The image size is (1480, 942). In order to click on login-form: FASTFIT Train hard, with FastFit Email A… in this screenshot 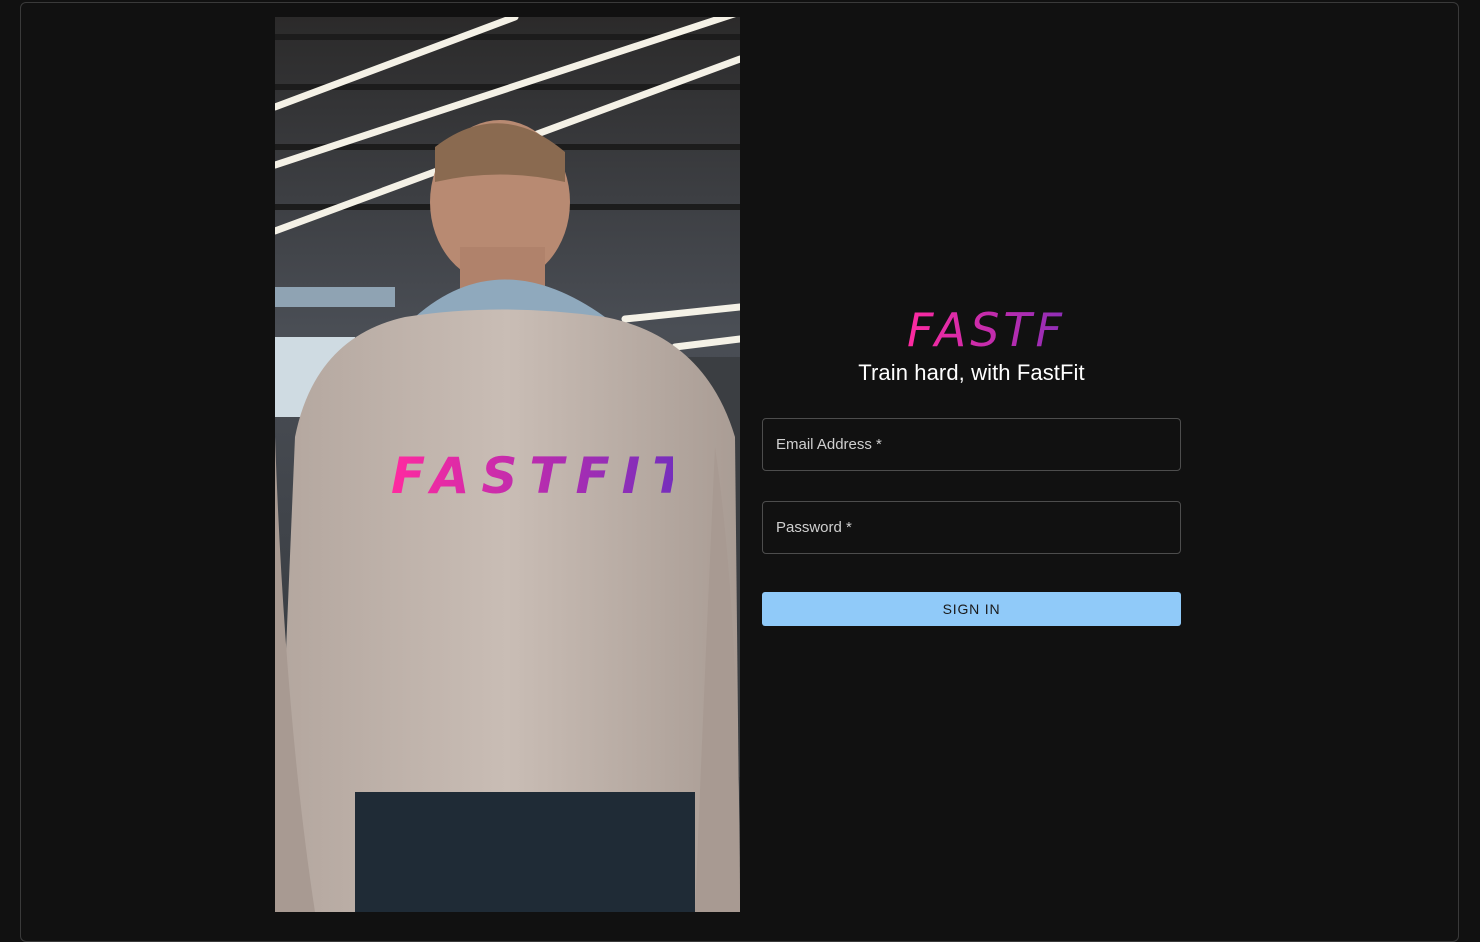, I will do `click(971, 463)`.